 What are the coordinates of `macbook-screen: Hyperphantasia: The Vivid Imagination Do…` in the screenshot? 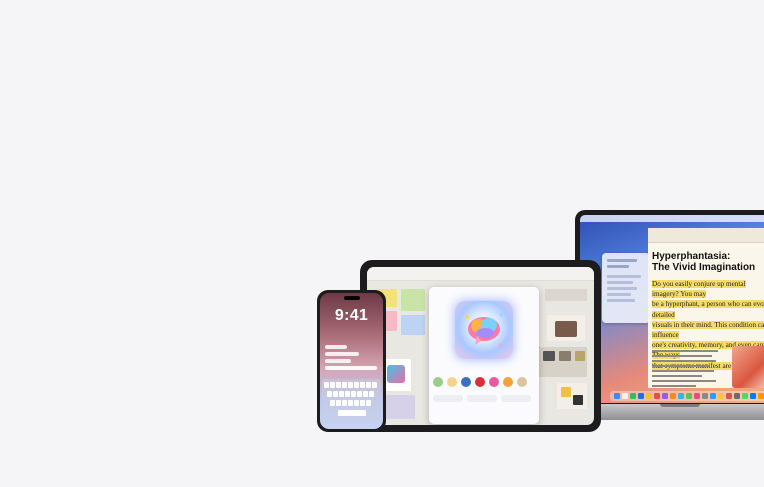 It's located at (672, 309).